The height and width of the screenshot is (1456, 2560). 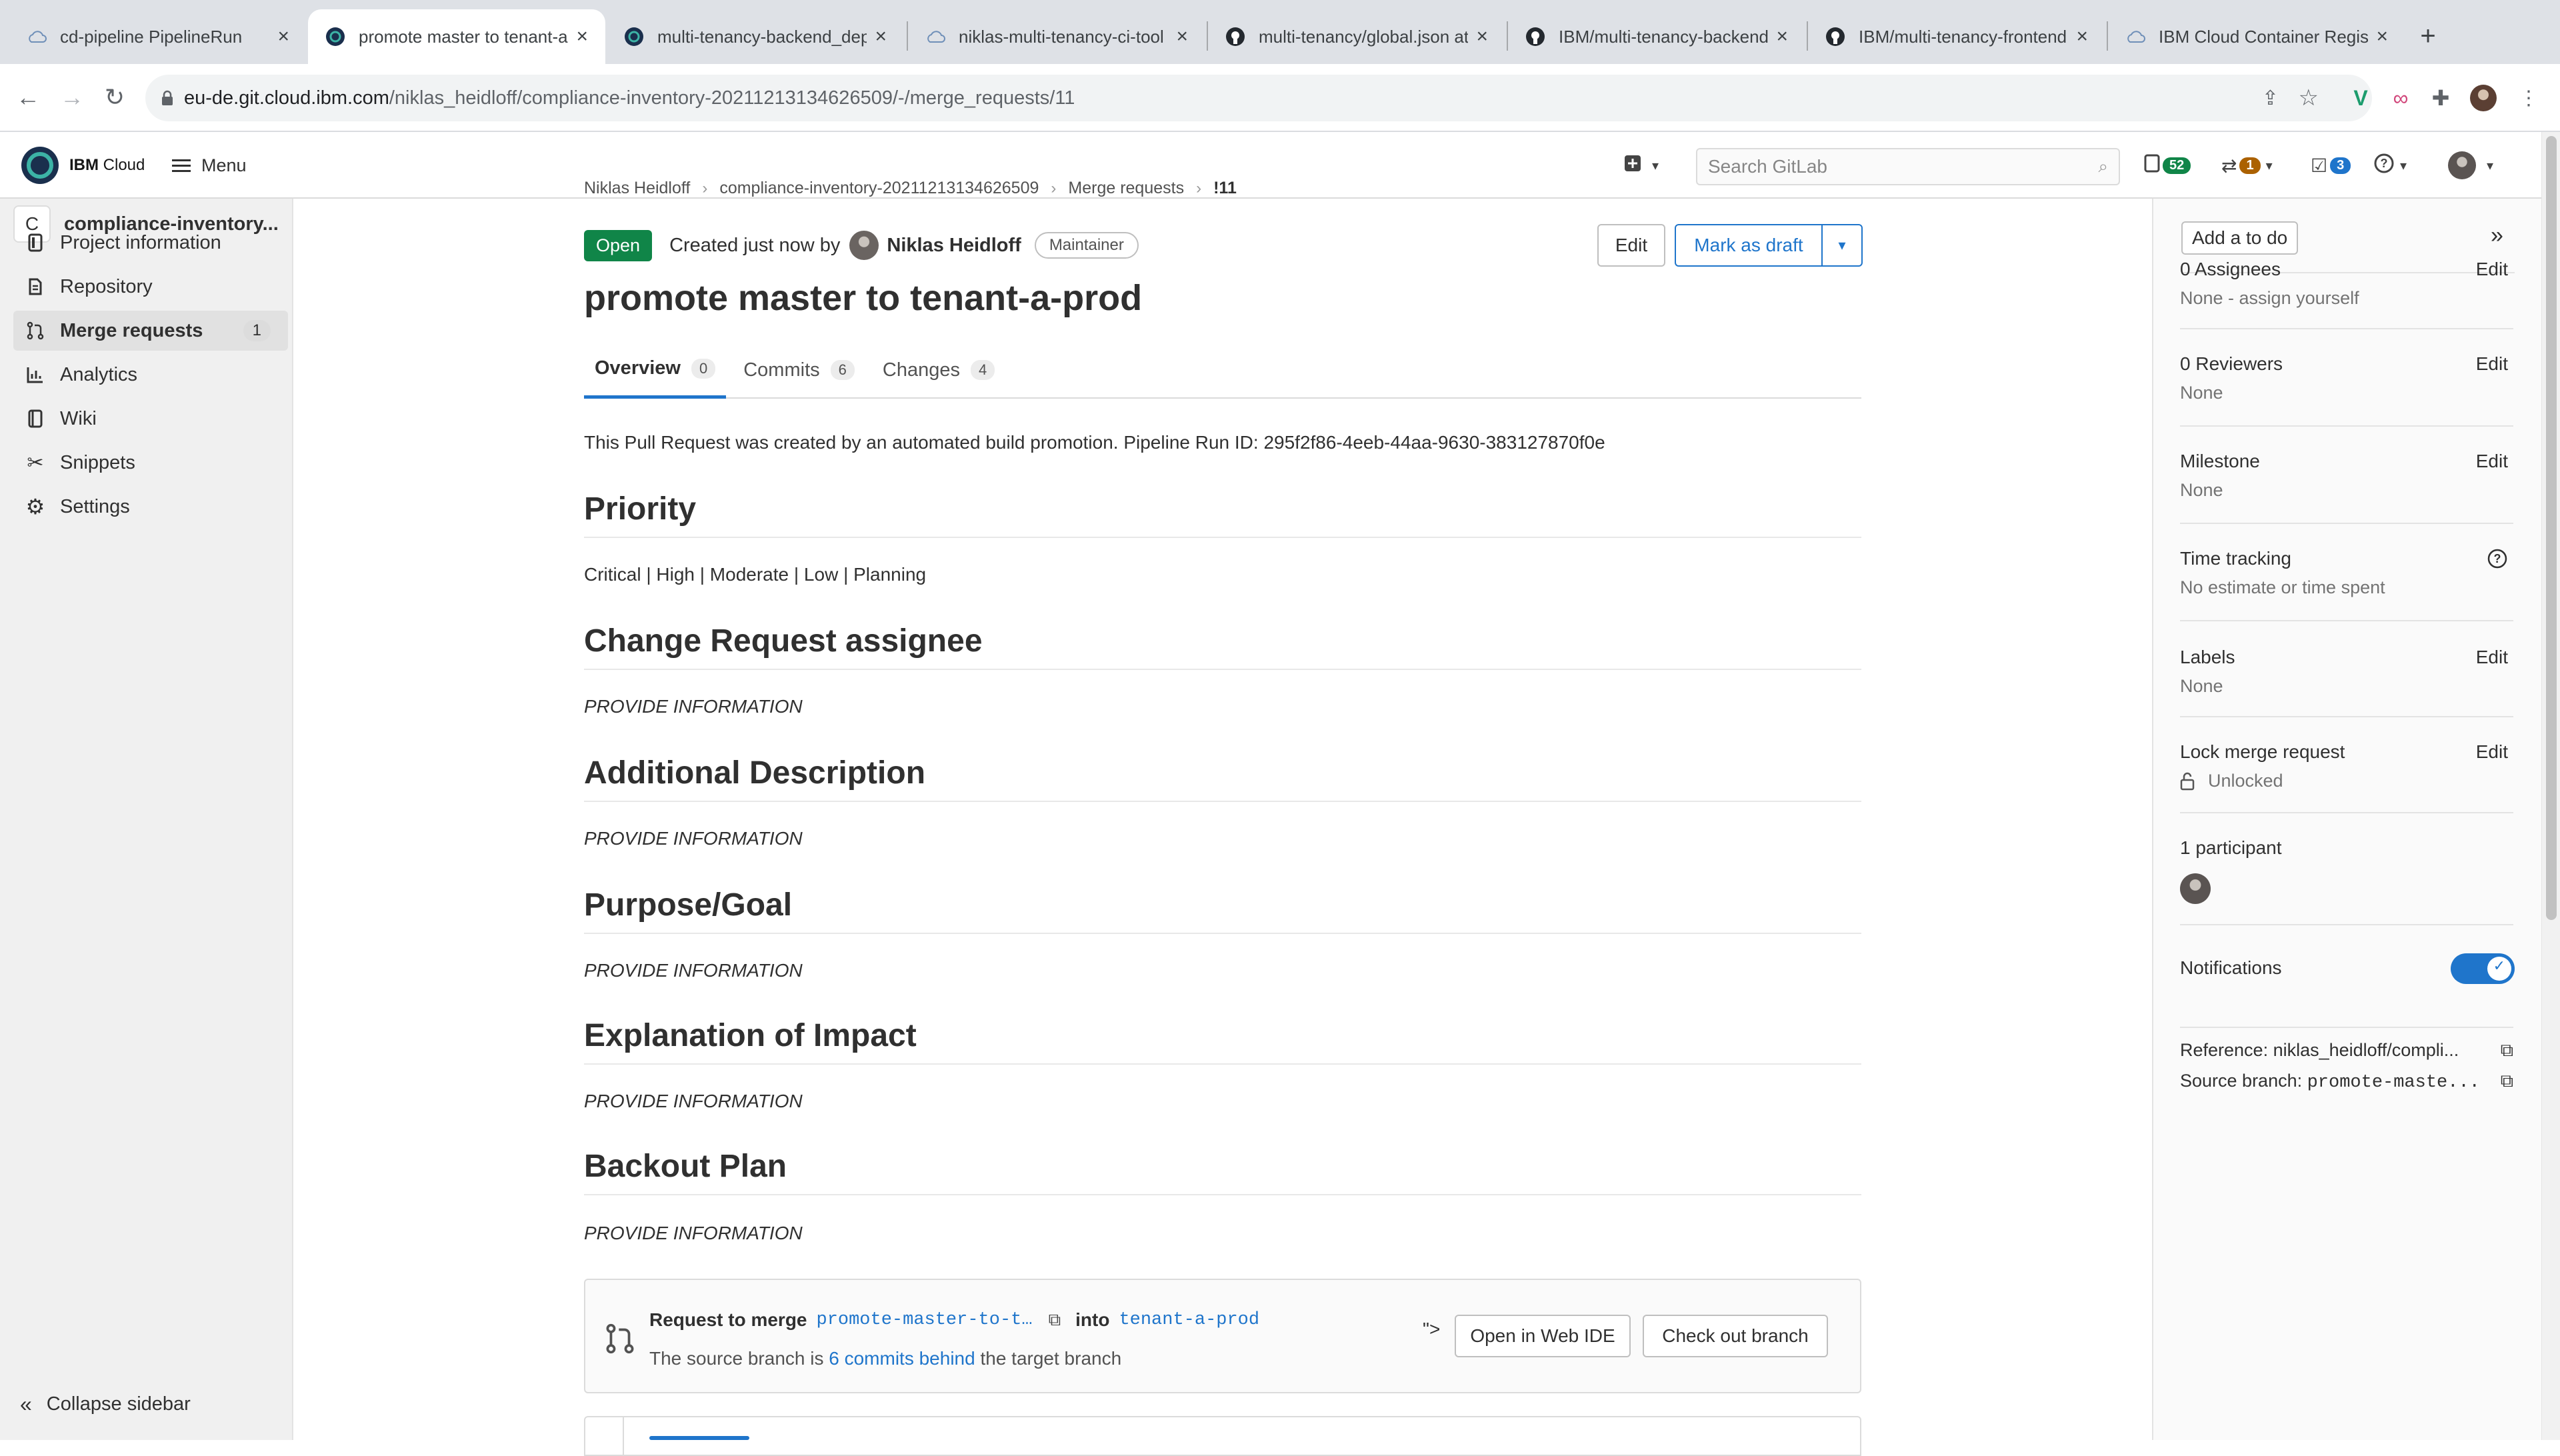 I want to click on merge-requests-button: ⇄ 1 ▾, so click(x=2247, y=165).